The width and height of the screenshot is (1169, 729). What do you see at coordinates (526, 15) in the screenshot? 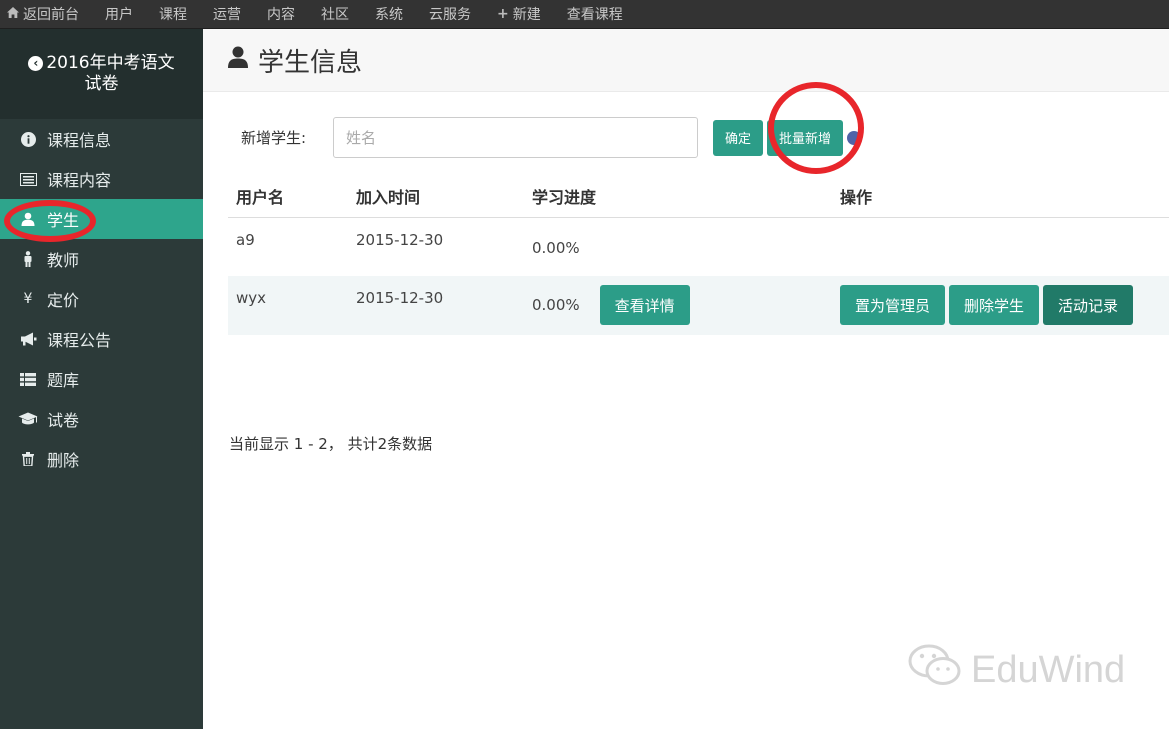
I see `nav-label: 新建` at bounding box center [526, 15].